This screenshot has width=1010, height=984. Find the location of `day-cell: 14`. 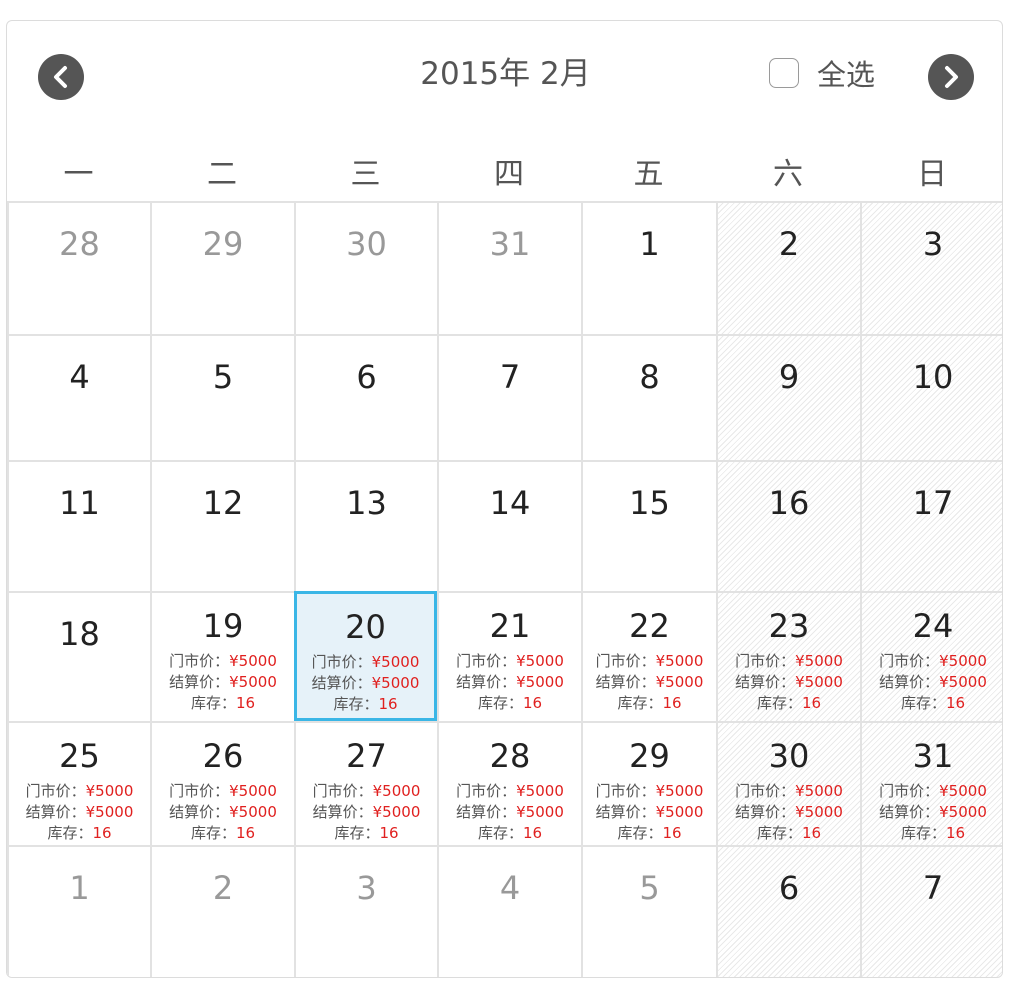

day-cell: 14 is located at coordinates (509, 525).